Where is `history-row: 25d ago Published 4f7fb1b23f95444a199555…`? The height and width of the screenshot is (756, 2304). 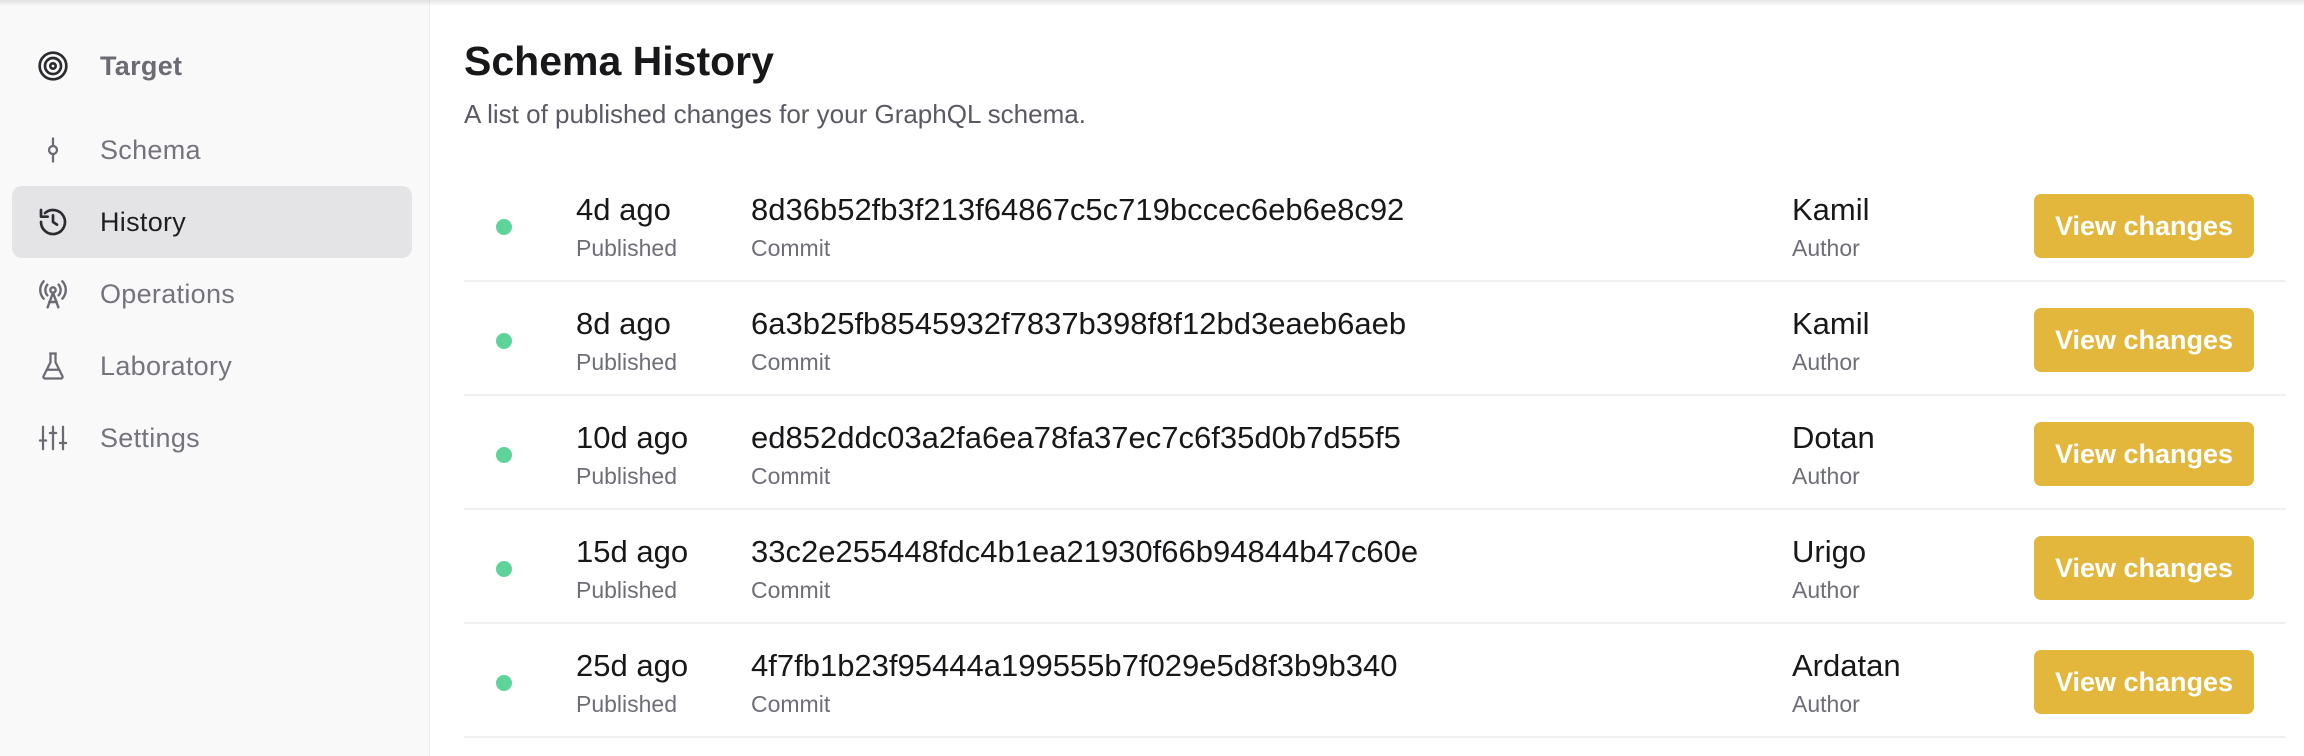
history-row: 25d ago Published 4f7fb1b23f95444a199555… is located at coordinates (1375, 681).